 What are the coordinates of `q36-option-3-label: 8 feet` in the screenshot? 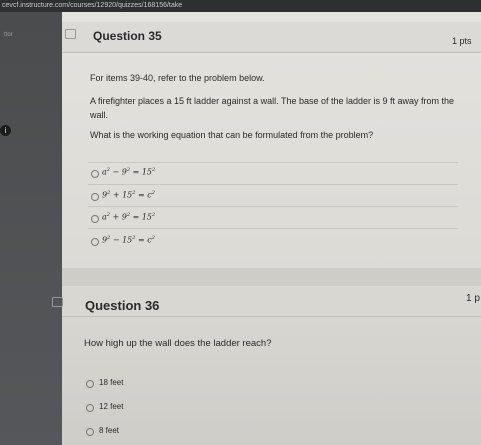 It's located at (109, 430).